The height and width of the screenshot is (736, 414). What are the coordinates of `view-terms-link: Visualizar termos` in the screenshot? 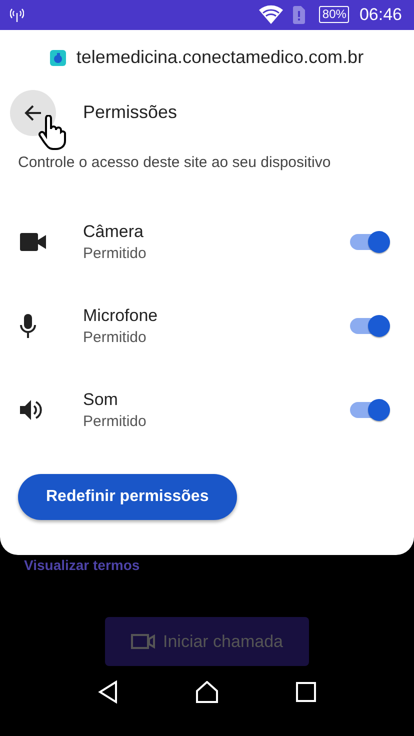 It's located at (82, 565).